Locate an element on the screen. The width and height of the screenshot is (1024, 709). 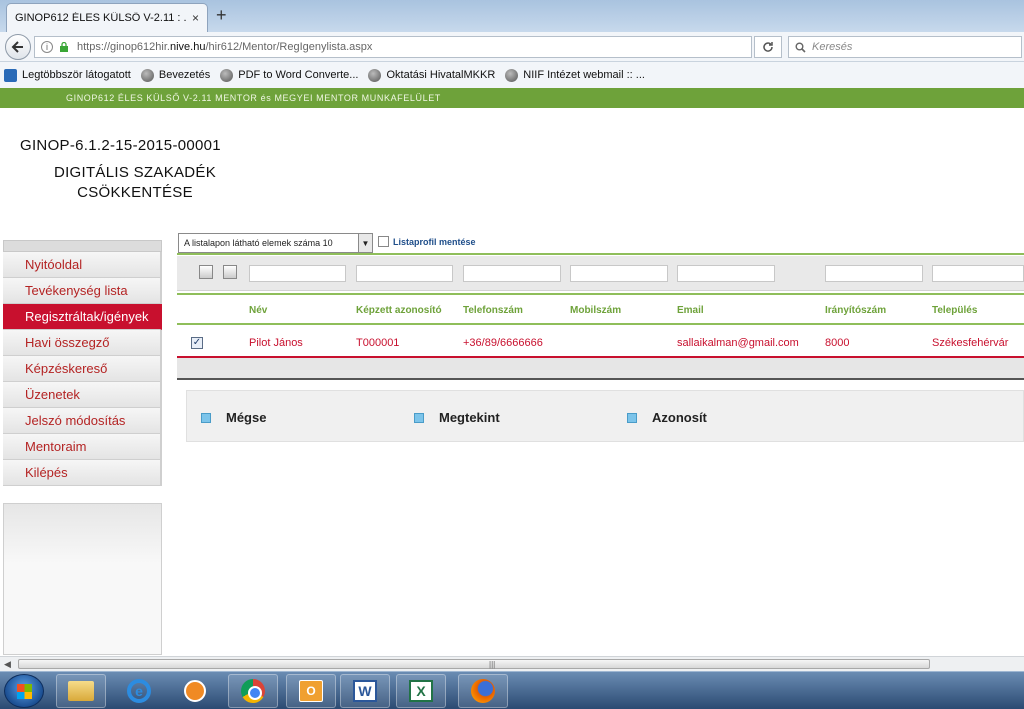
column-header-email: Email is located at coordinates (690, 310).